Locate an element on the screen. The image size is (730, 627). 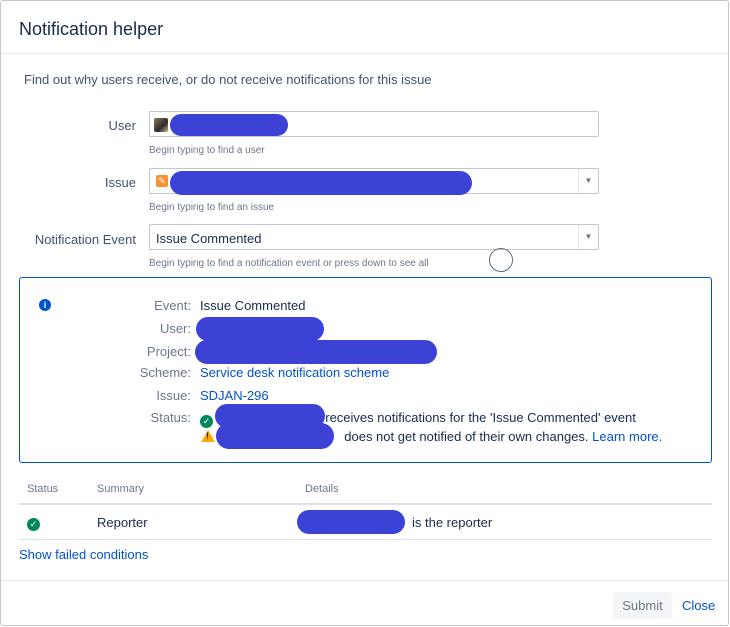
user-hint: Begin typing to find a user is located at coordinates (207, 150).